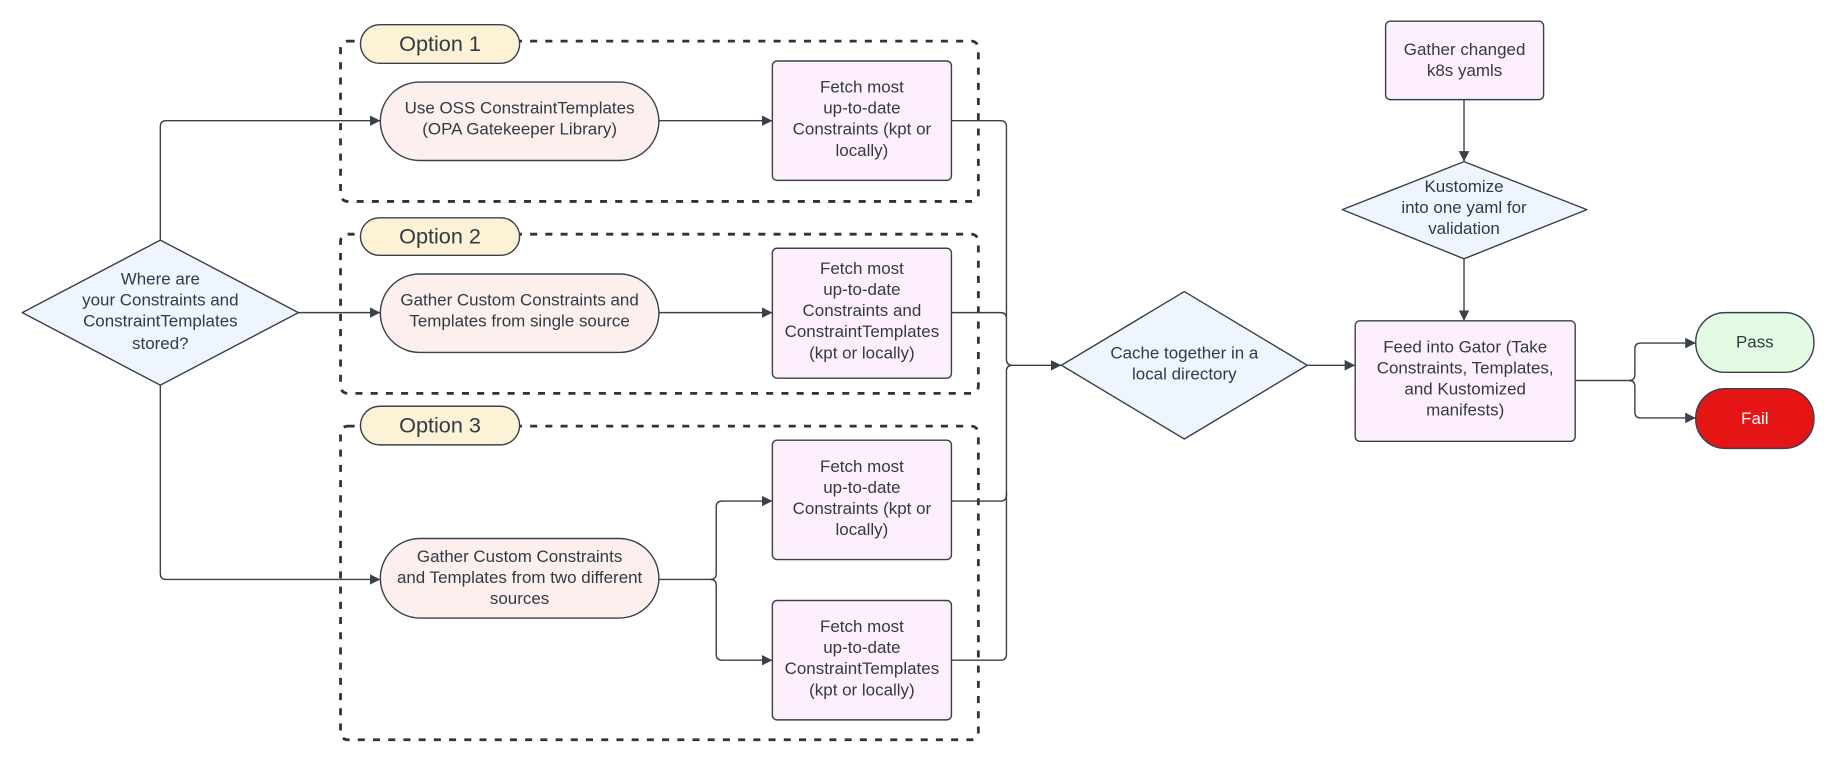 The width and height of the screenshot is (1835, 761). What do you see at coordinates (1464, 60) in the screenshot?
I see `gather-changed-yamls: Gather changed k8s yamls` at bounding box center [1464, 60].